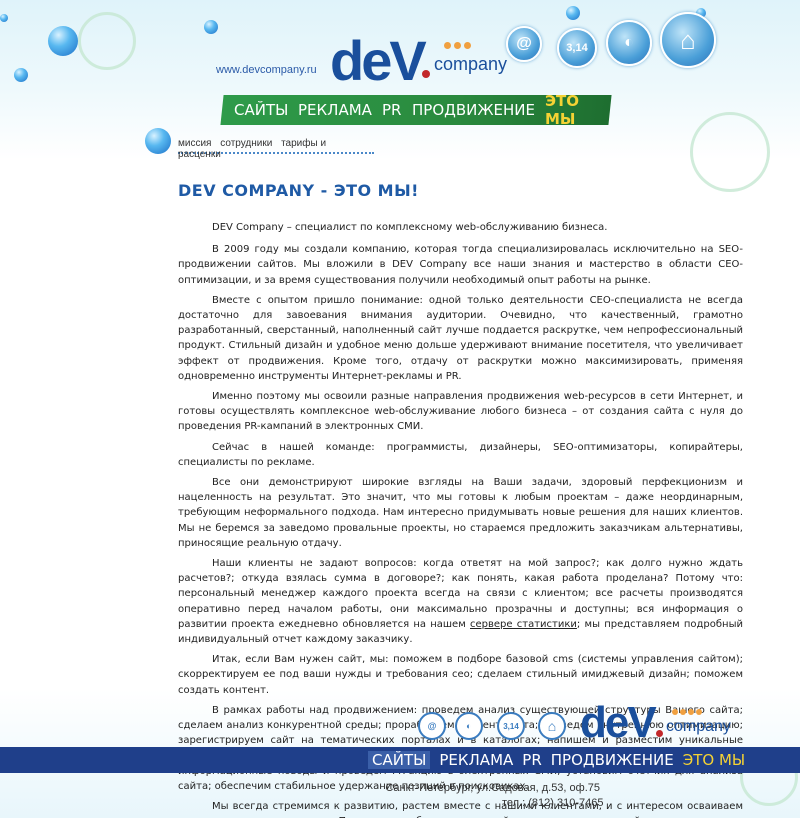  I want to click on footer-nav-item-advertising: РЕКЛАМА, so click(476, 760).